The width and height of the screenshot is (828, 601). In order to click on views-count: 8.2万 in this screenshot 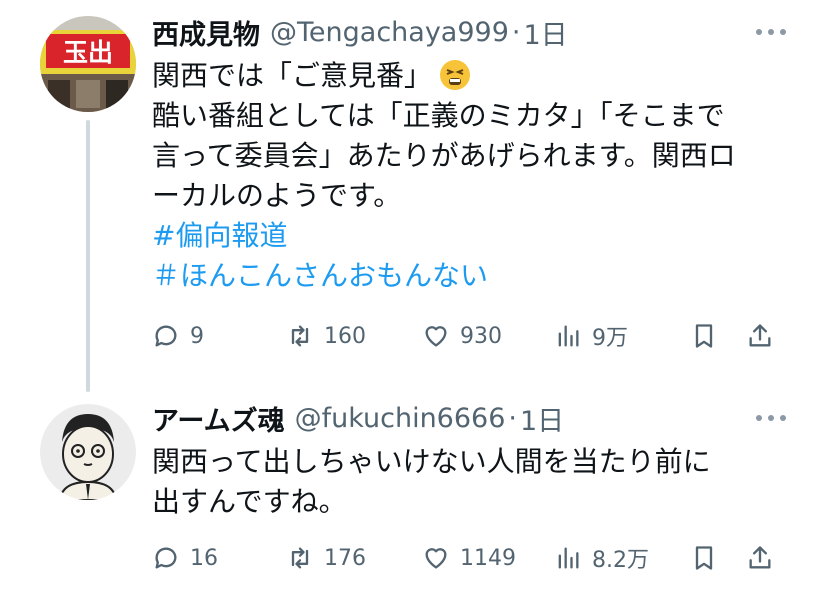, I will do `click(620, 560)`.